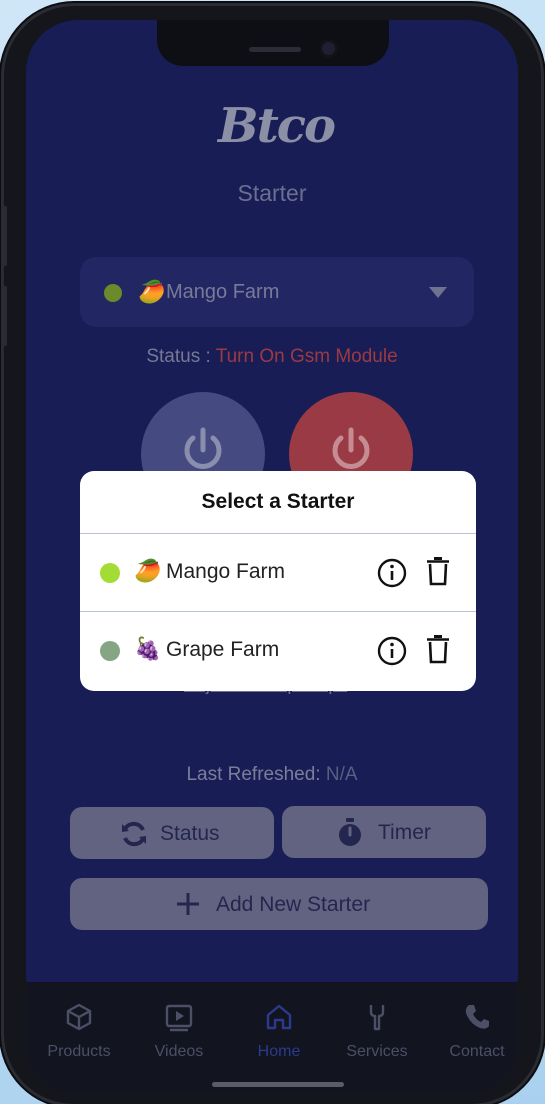 Image resolution: width=545 pixels, height=1104 pixels. Describe the element at coordinates (477, 1017) in the screenshot. I see `phone-icon` at that location.